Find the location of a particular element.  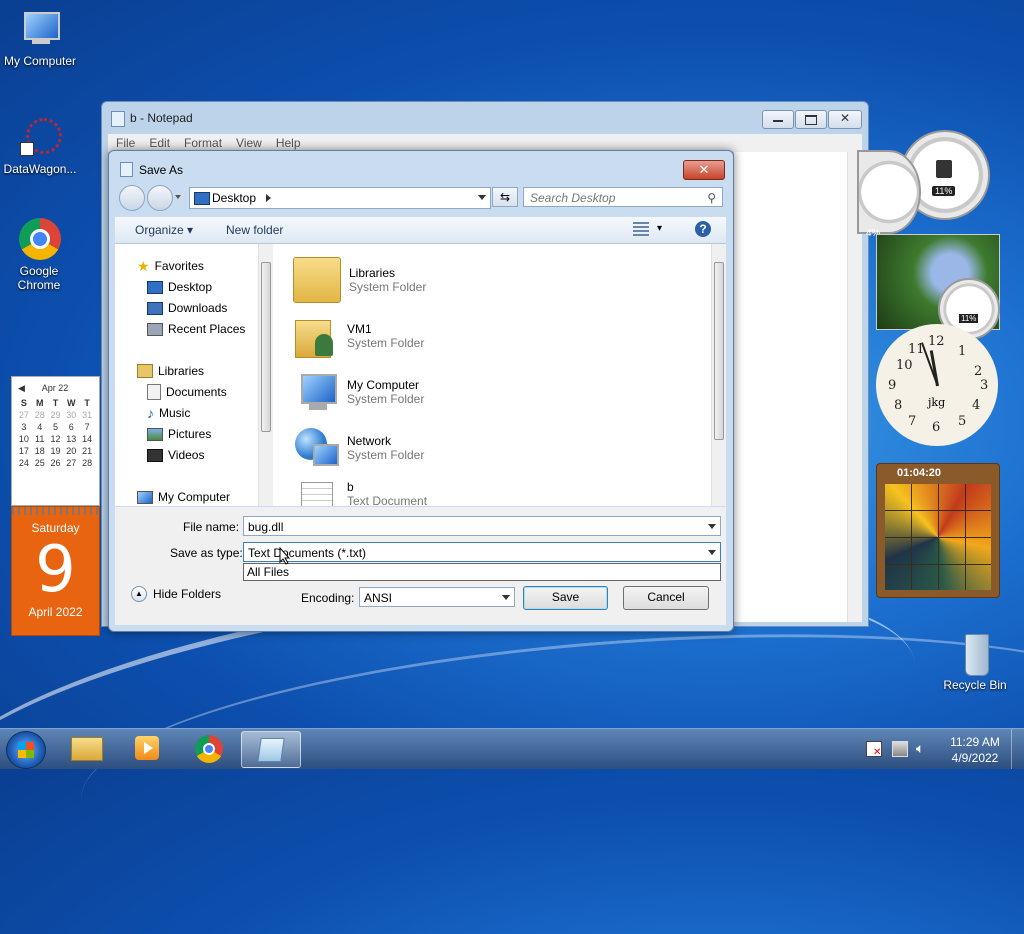

taskbar: ✕ 🔈︎ 11:29 AM 4/9/2022 is located at coordinates (512, 748).